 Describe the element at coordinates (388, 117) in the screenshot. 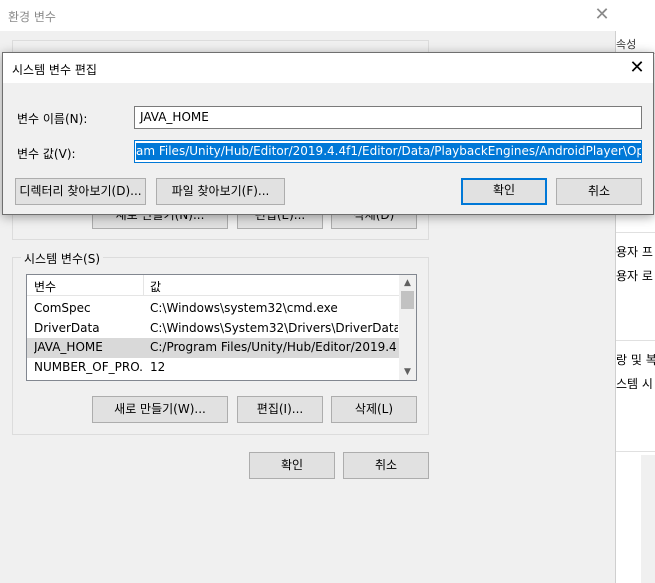

I see `variable-name-input: JAVA_HOME` at that location.